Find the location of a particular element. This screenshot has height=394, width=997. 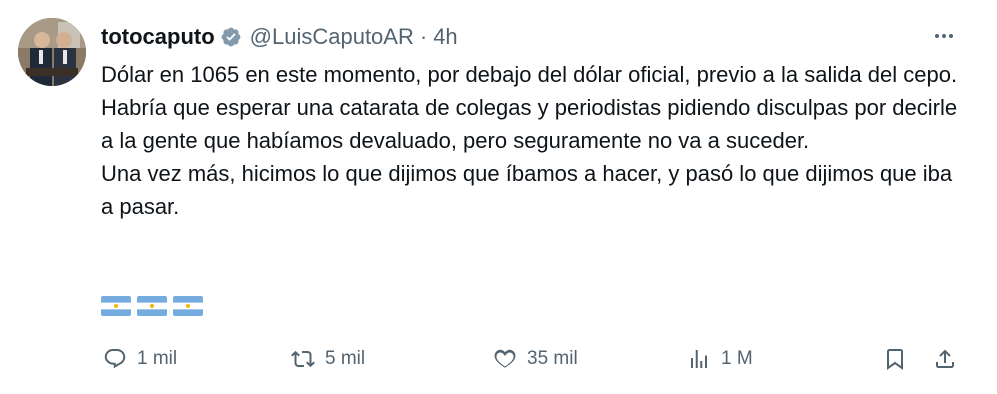

views-chart-icon is located at coordinates (699, 359).